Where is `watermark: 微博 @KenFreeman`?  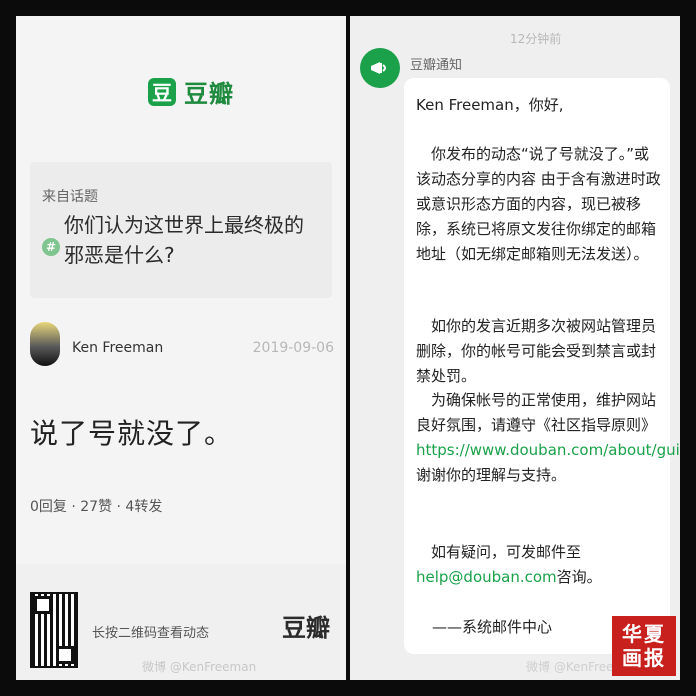 watermark: 微博 @KenFreeman is located at coordinates (199, 667).